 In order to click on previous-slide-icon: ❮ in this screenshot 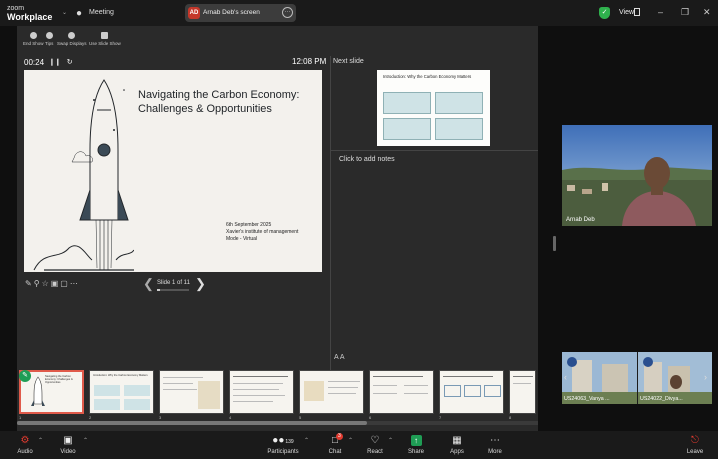, I will do `click(148, 284)`.